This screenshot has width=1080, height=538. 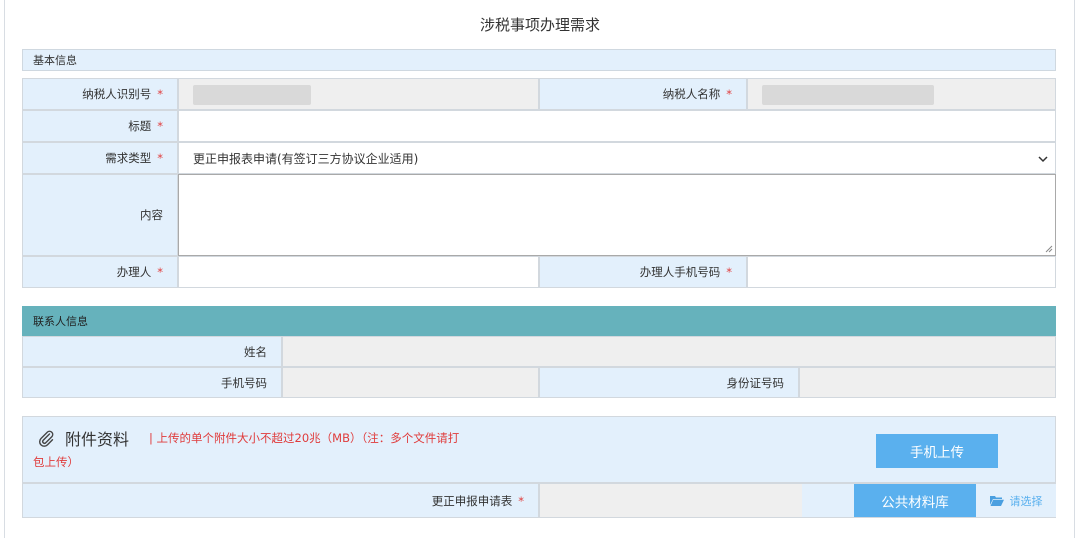 I want to click on upload-size-note-cont: 包上传）, so click(x=56, y=462).